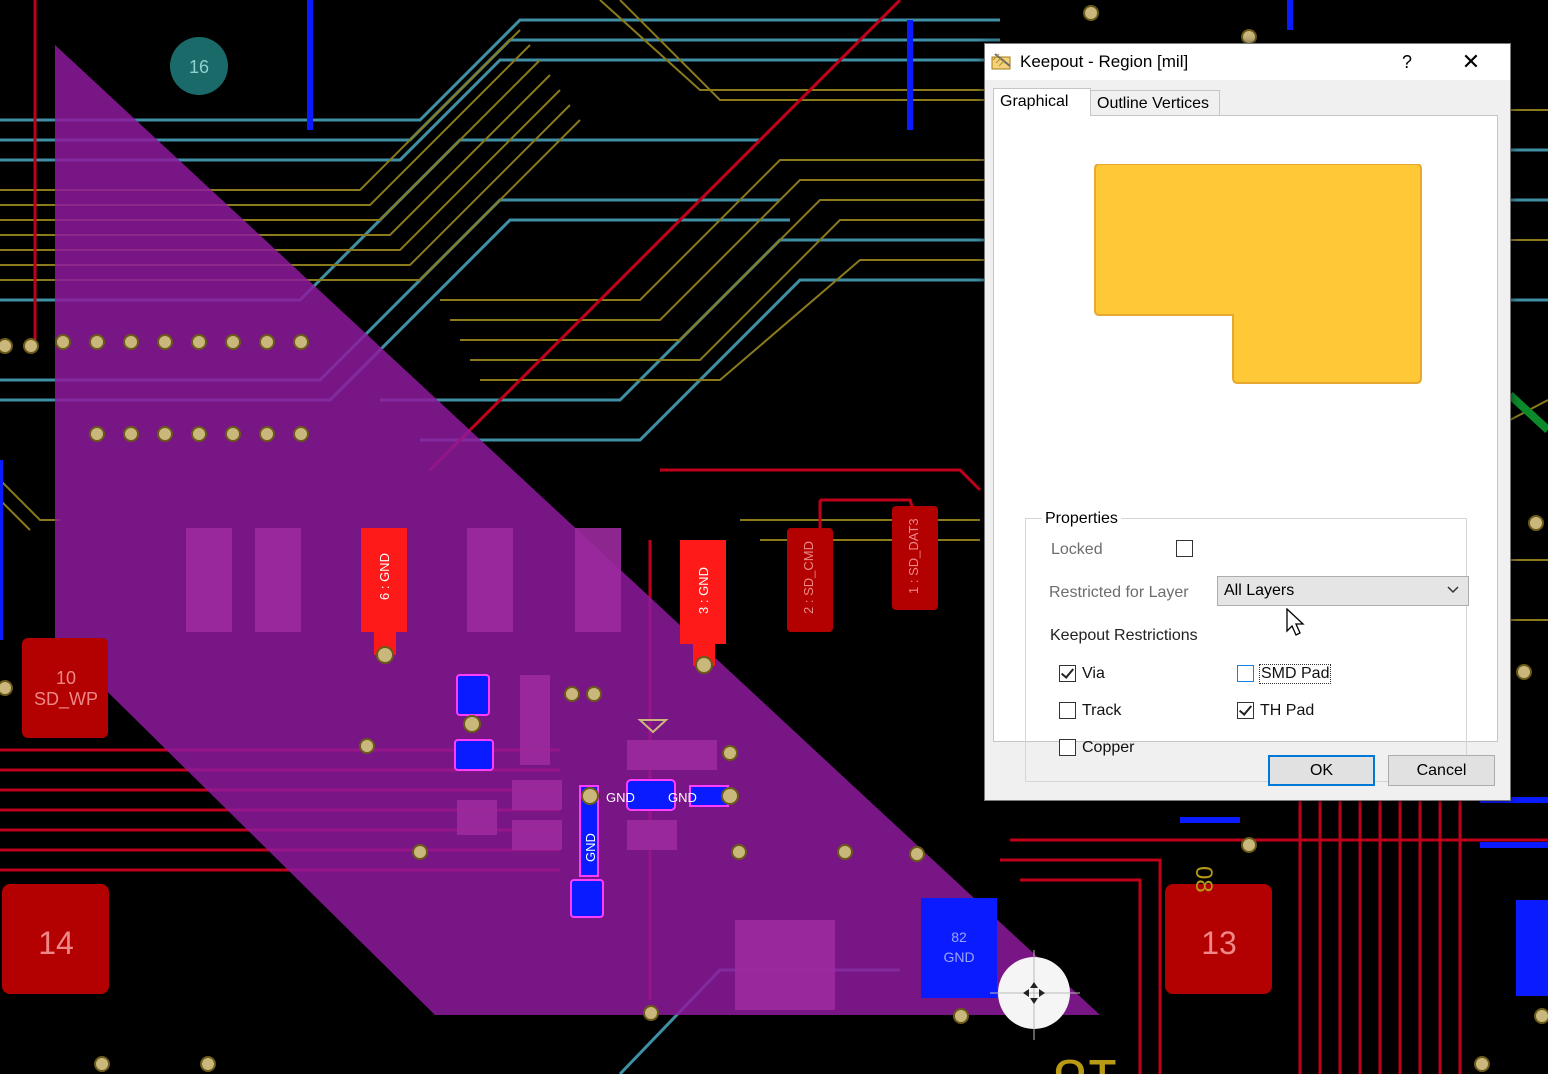  What do you see at coordinates (1101, 711) in the screenshot?
I see `track-label: Track` at bounding box center [1101, 711].